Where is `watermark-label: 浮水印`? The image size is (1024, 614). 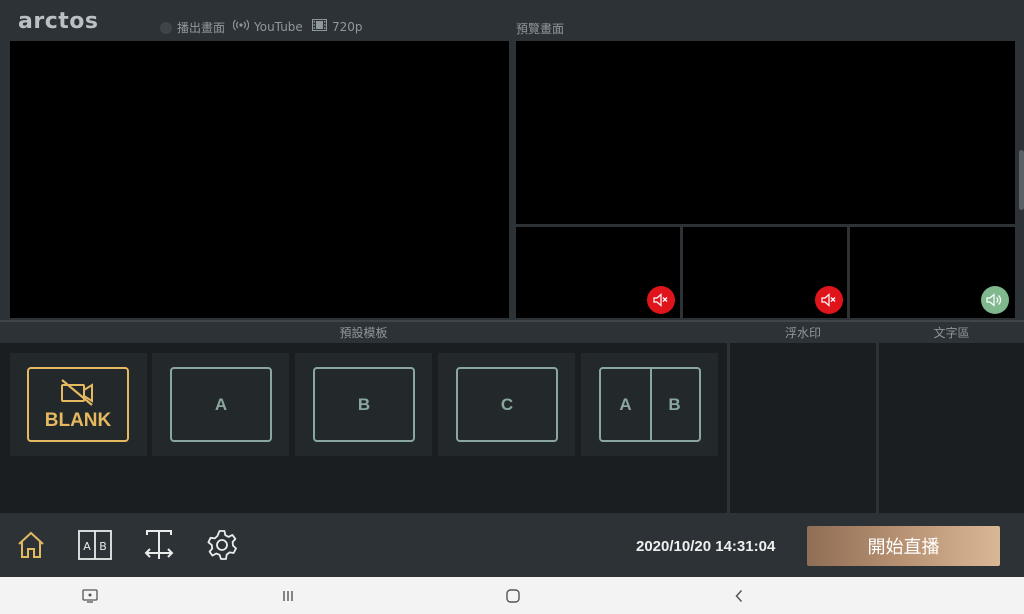
watermark-label: 浮水印 is located at coordinates (802, 332).